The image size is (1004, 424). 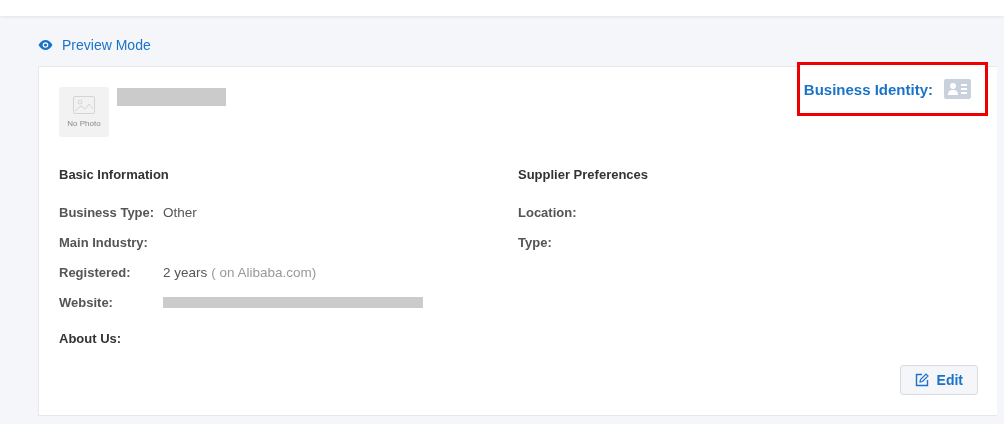 What do you see at coordinates (84, 123) in the screenshot?
I see `no-photo-text: No Photo` at bounding box center [84, 123].